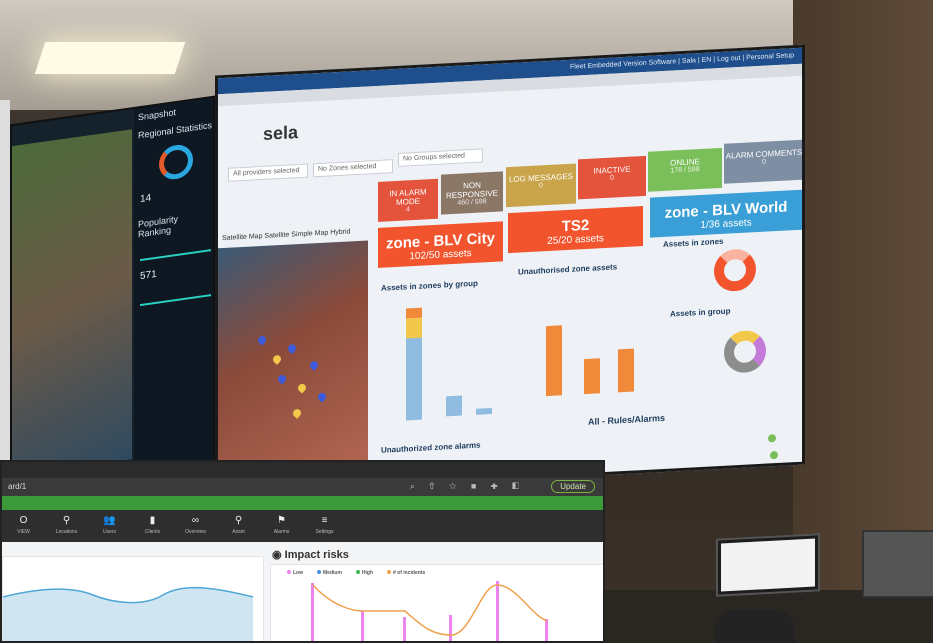  I want to click on url-text: ard/1, so click(17, 486).